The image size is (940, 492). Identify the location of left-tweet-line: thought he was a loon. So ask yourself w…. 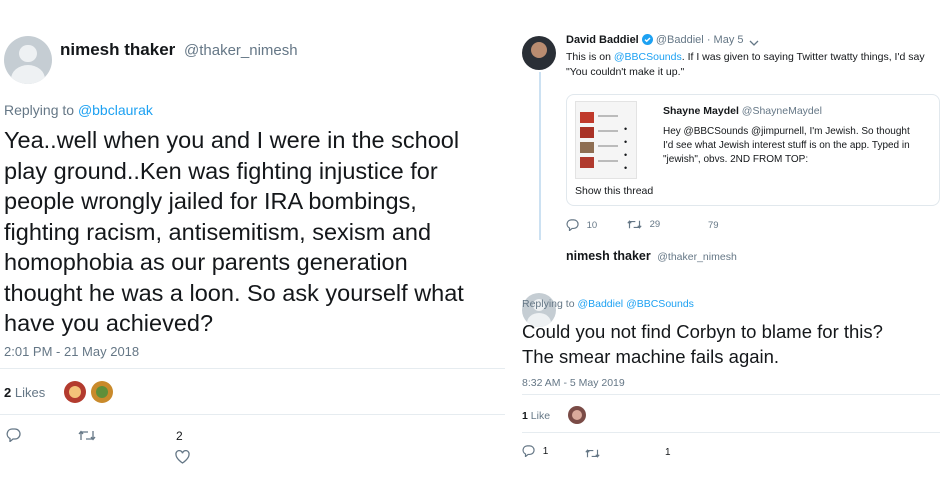
(234, 292).